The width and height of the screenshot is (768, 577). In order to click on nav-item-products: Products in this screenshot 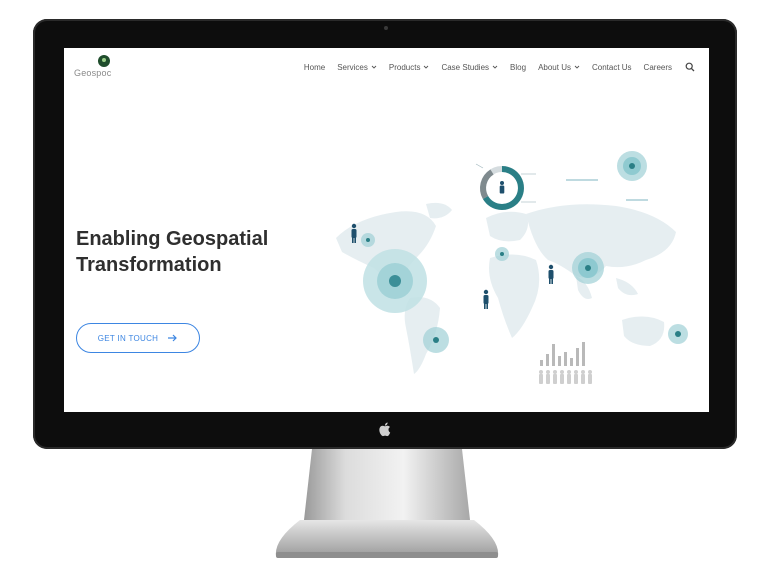, I will do `click(409, 67)`.